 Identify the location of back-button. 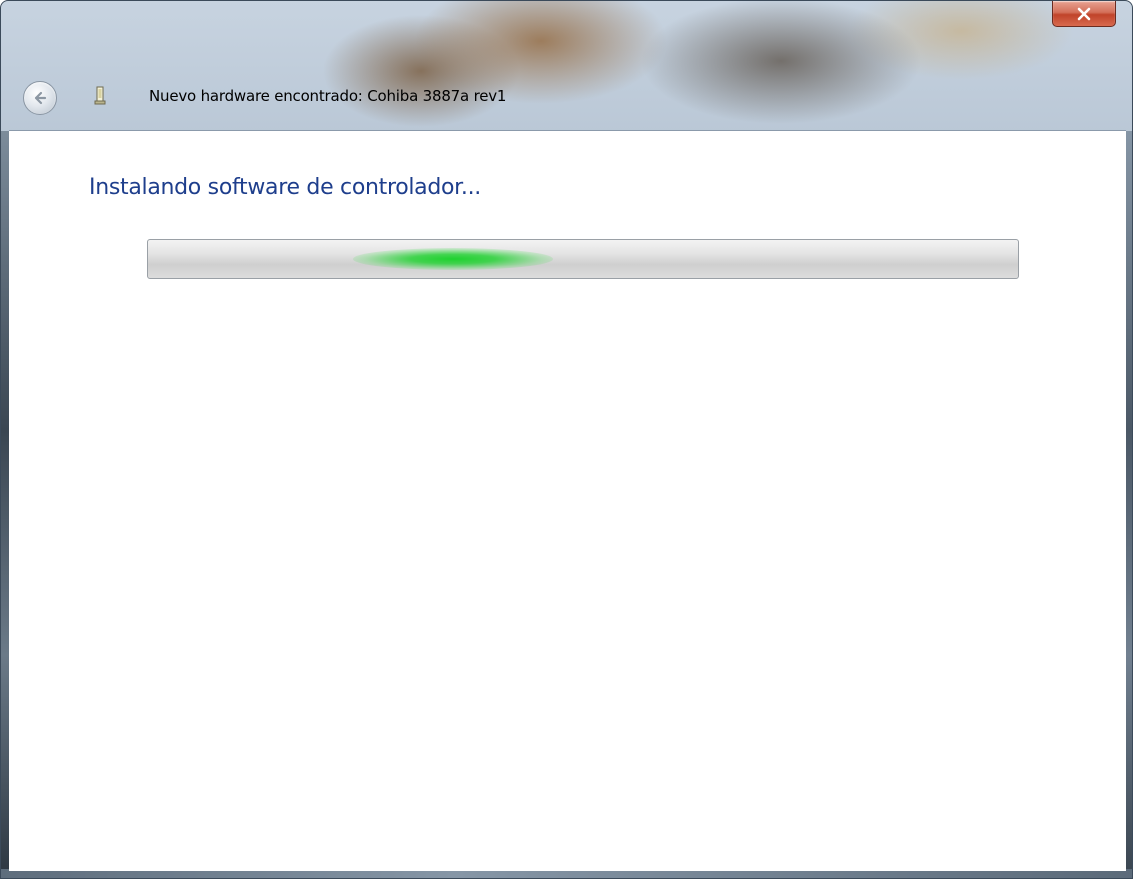
(40, 98).